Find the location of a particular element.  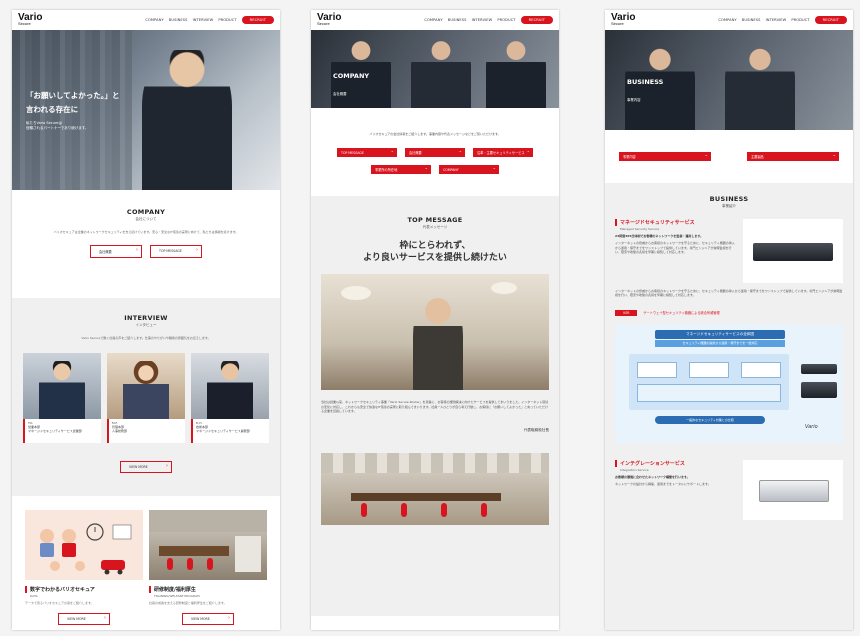

businessman-photo is located at coordinates (187, 120).